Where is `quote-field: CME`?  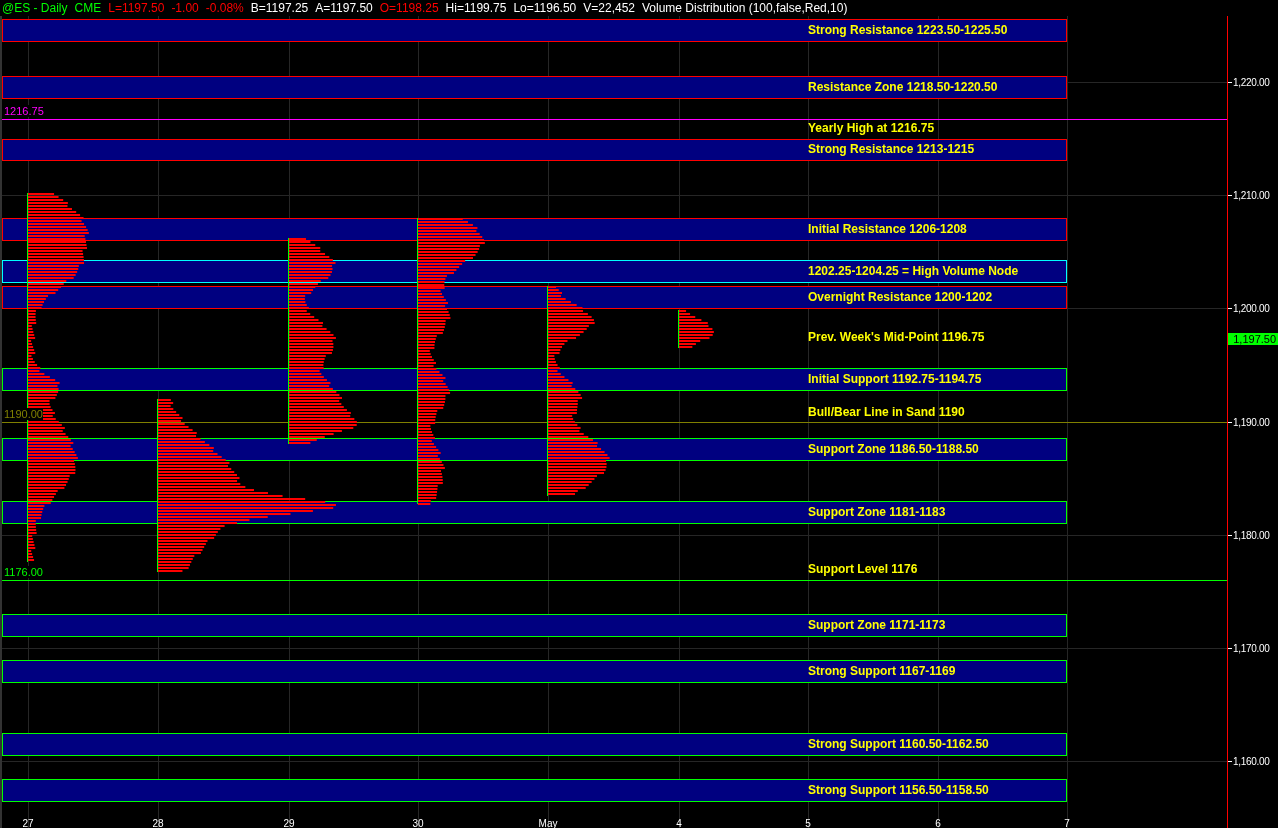
quote-field: CME is located at coordinates (88, 8).